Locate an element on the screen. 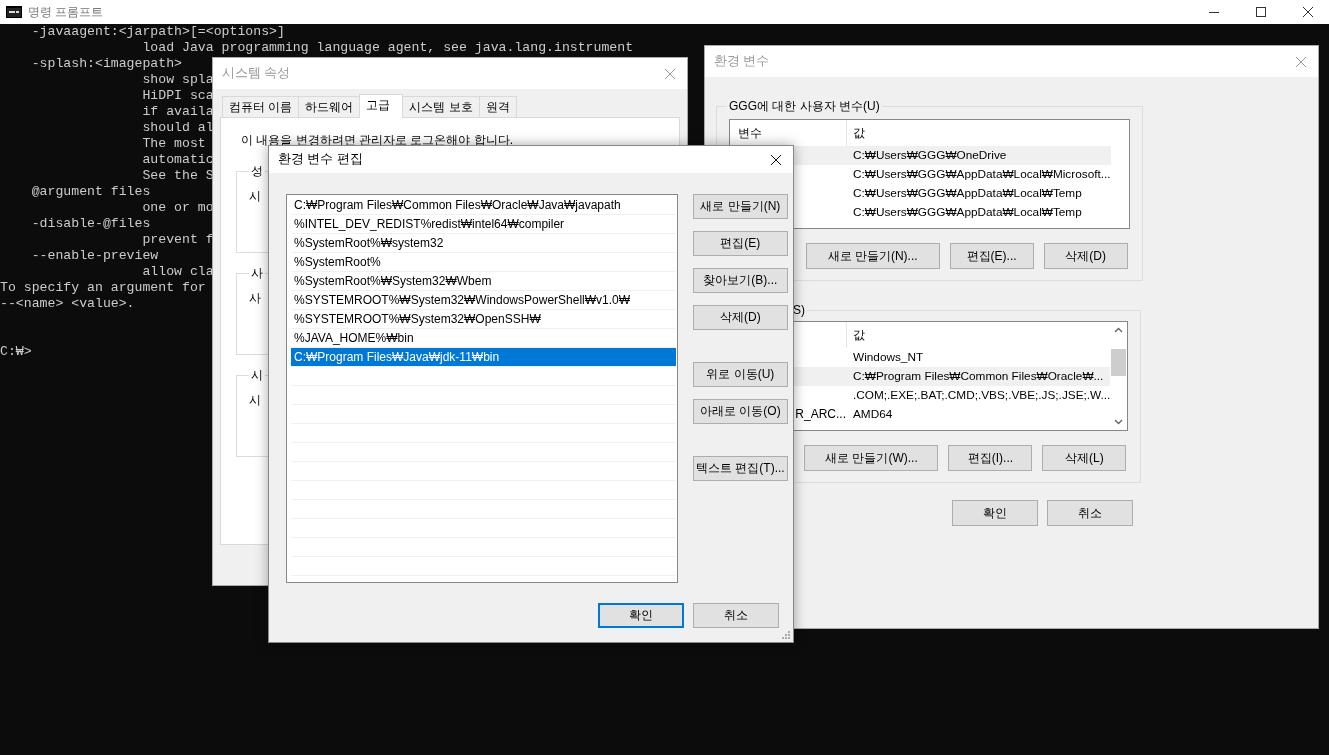 This screenshot has height=755, width=1329. list-item: %SYSTEMROOT%₩System32₩OpenSSH₩ is located at coordinates (483, 319).